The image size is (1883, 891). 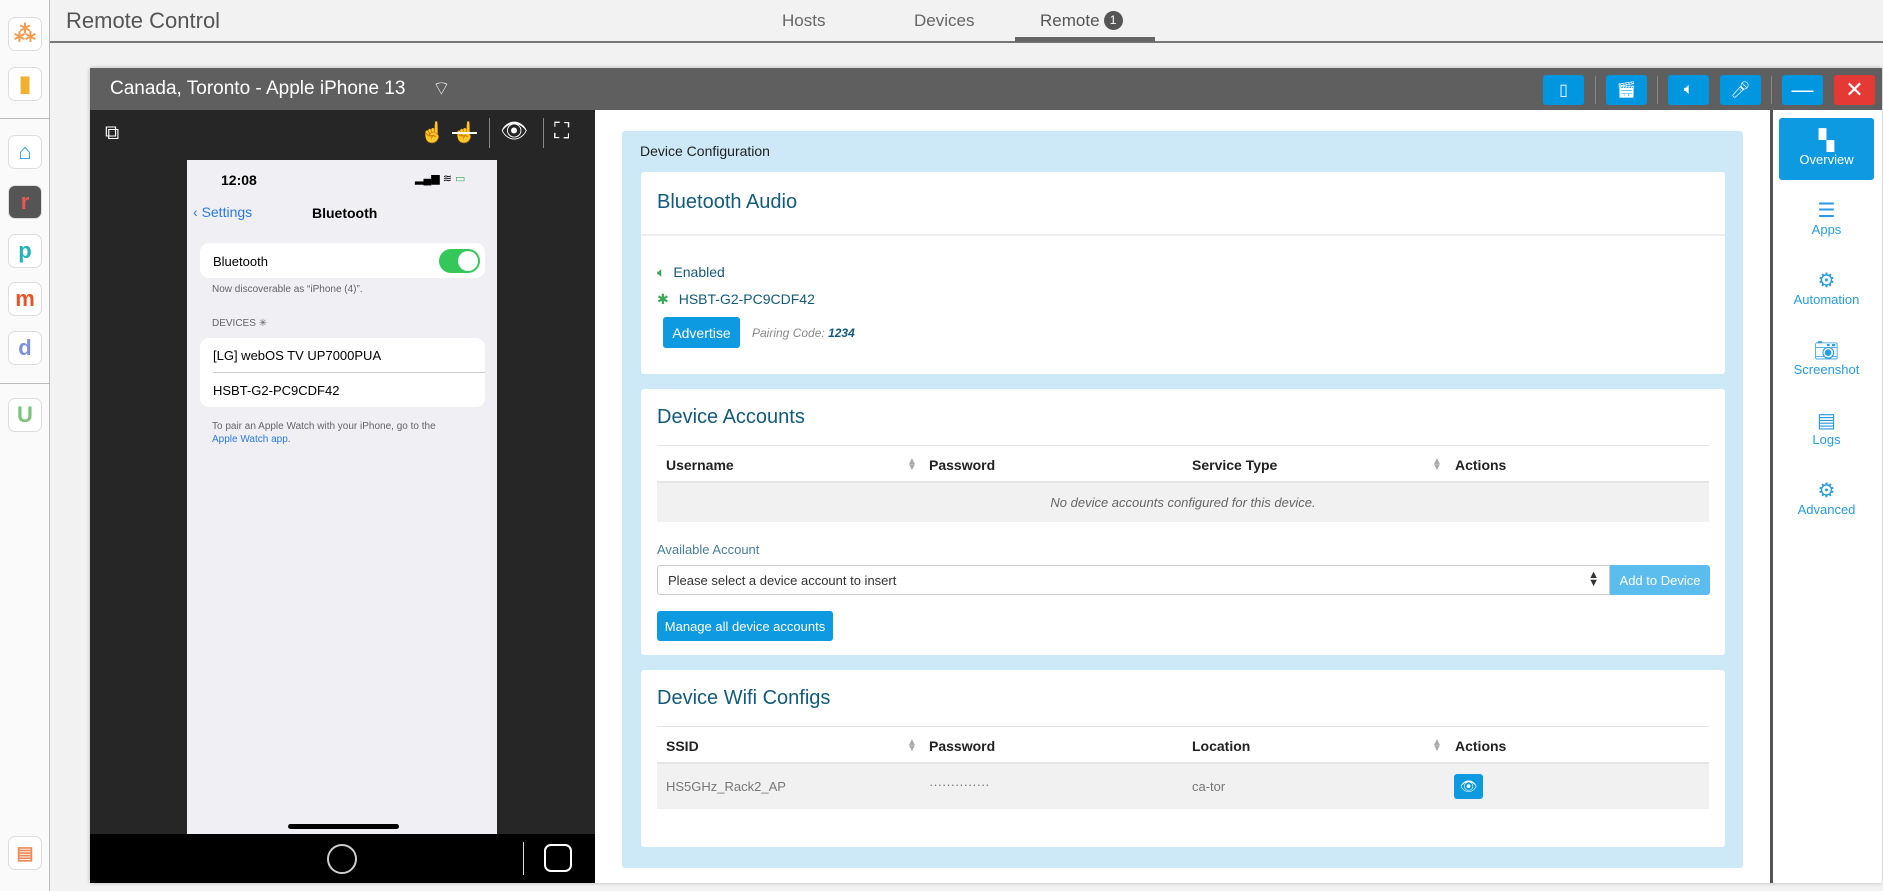 I want to click on advertise-button: Advertise, so click(x=701, y=332).